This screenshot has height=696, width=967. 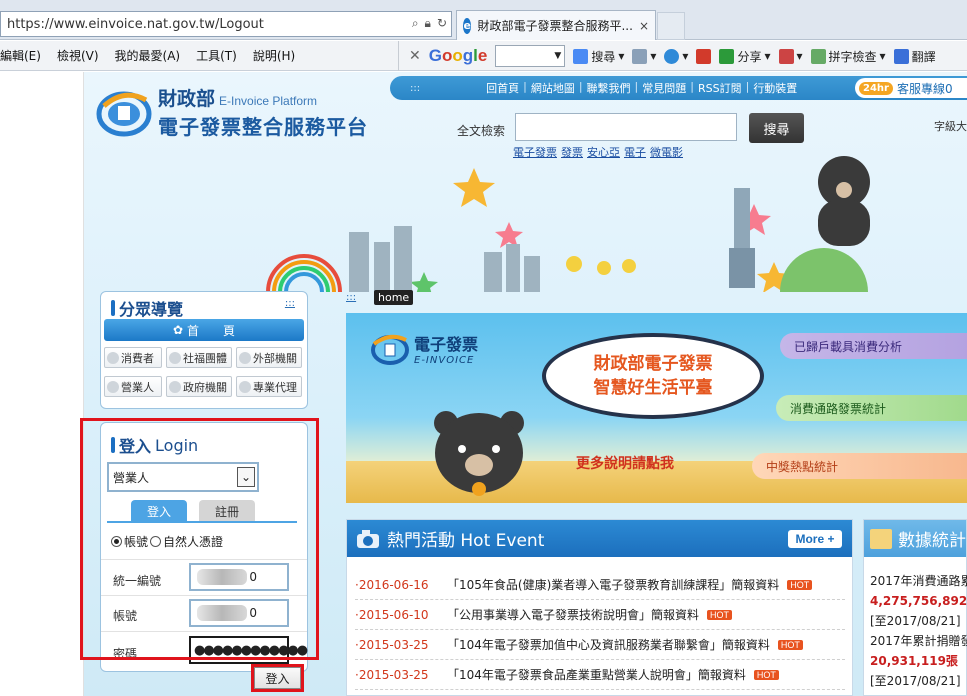 I want to click on share-icon, so click(x=727, y=56).